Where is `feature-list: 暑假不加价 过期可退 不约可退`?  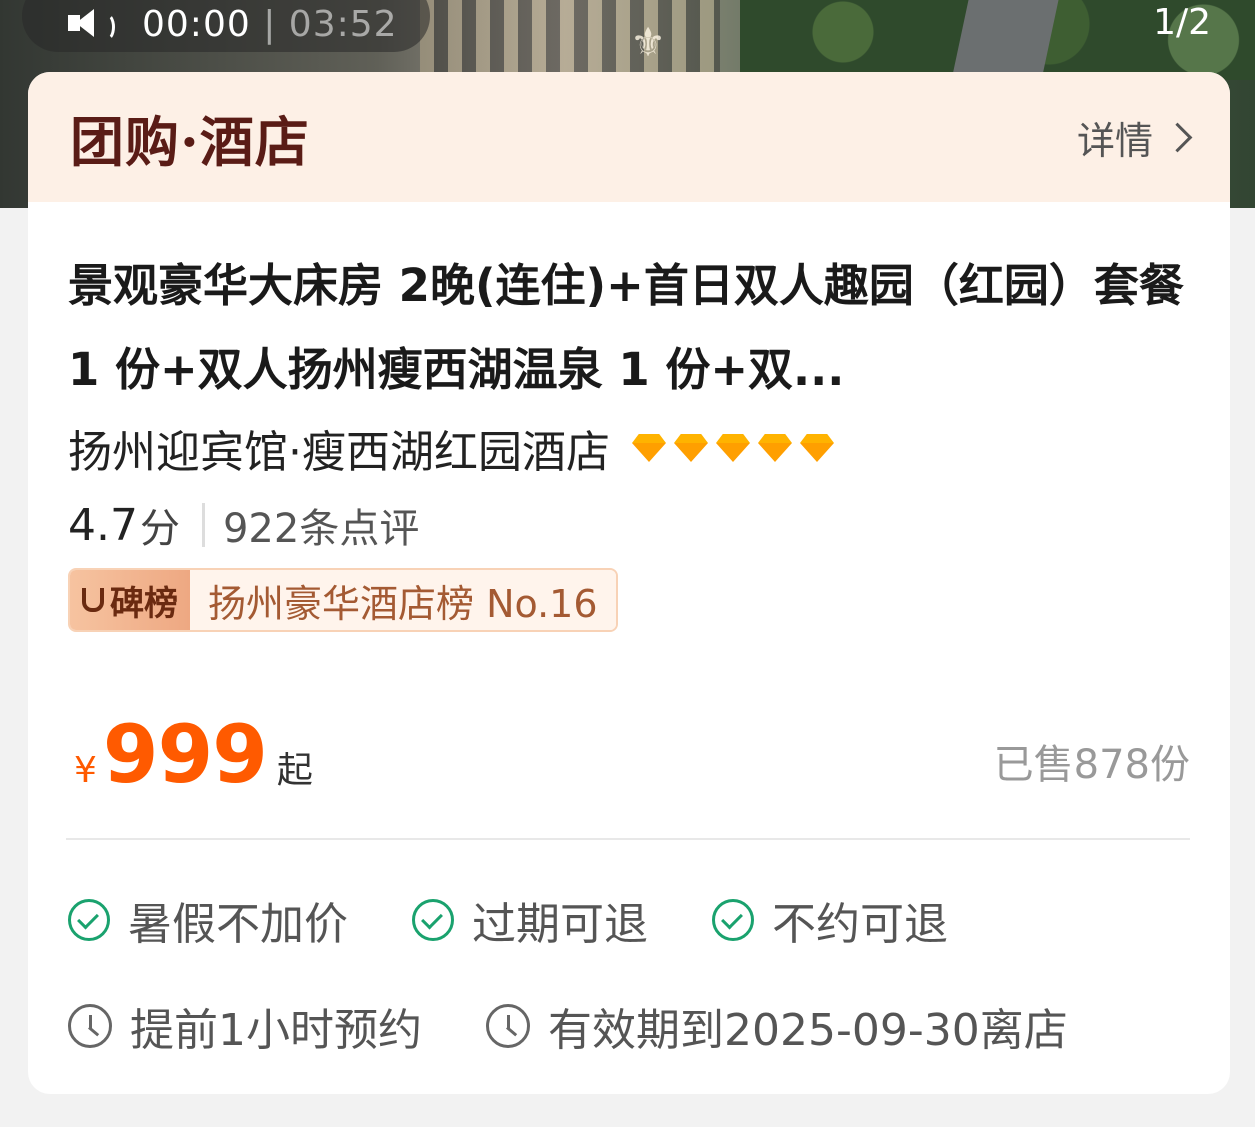 feature-list: 暑假不加价 过期可退 不约可退 is located at coordinates (540, 920).